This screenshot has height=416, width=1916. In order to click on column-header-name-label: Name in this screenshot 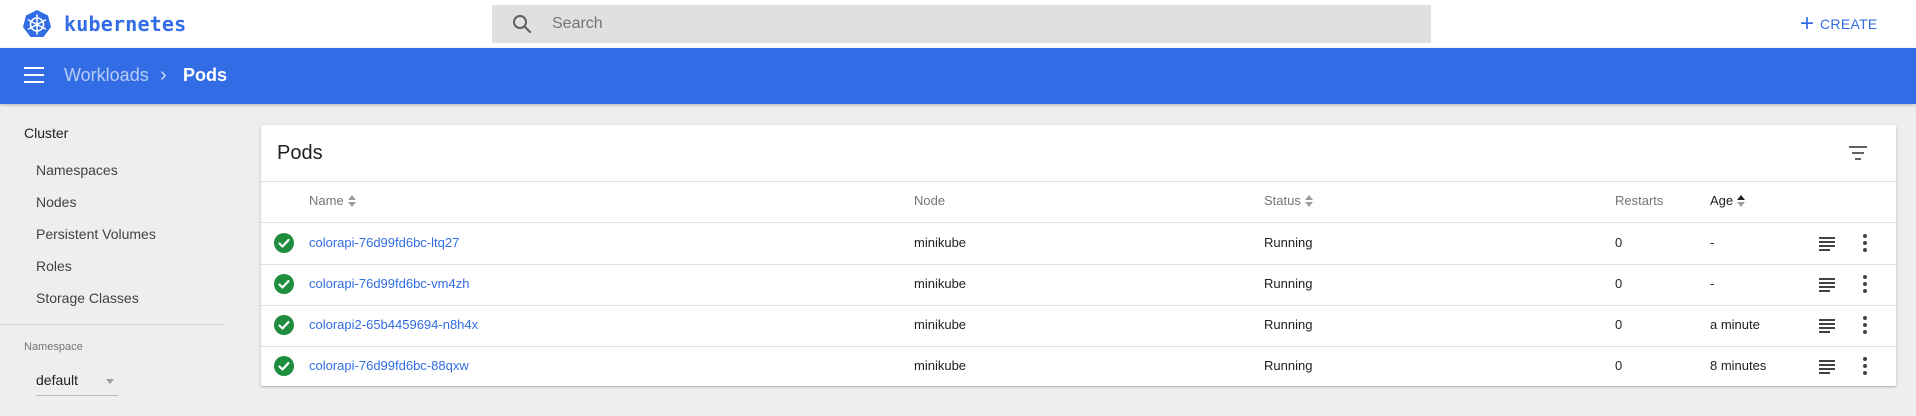, I will do `click(326, 200)`.